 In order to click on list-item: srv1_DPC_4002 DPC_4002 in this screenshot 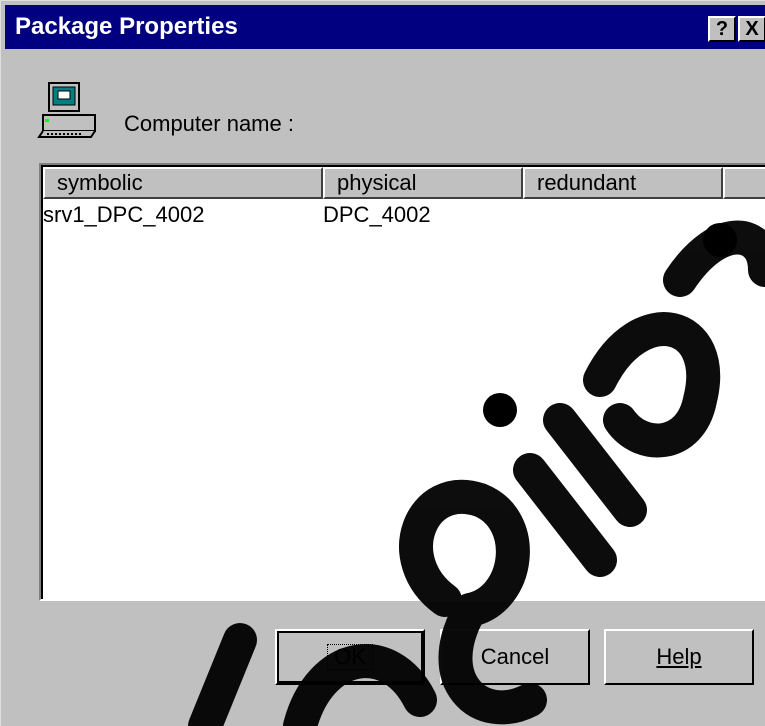, I will do `click(404, 215)`.